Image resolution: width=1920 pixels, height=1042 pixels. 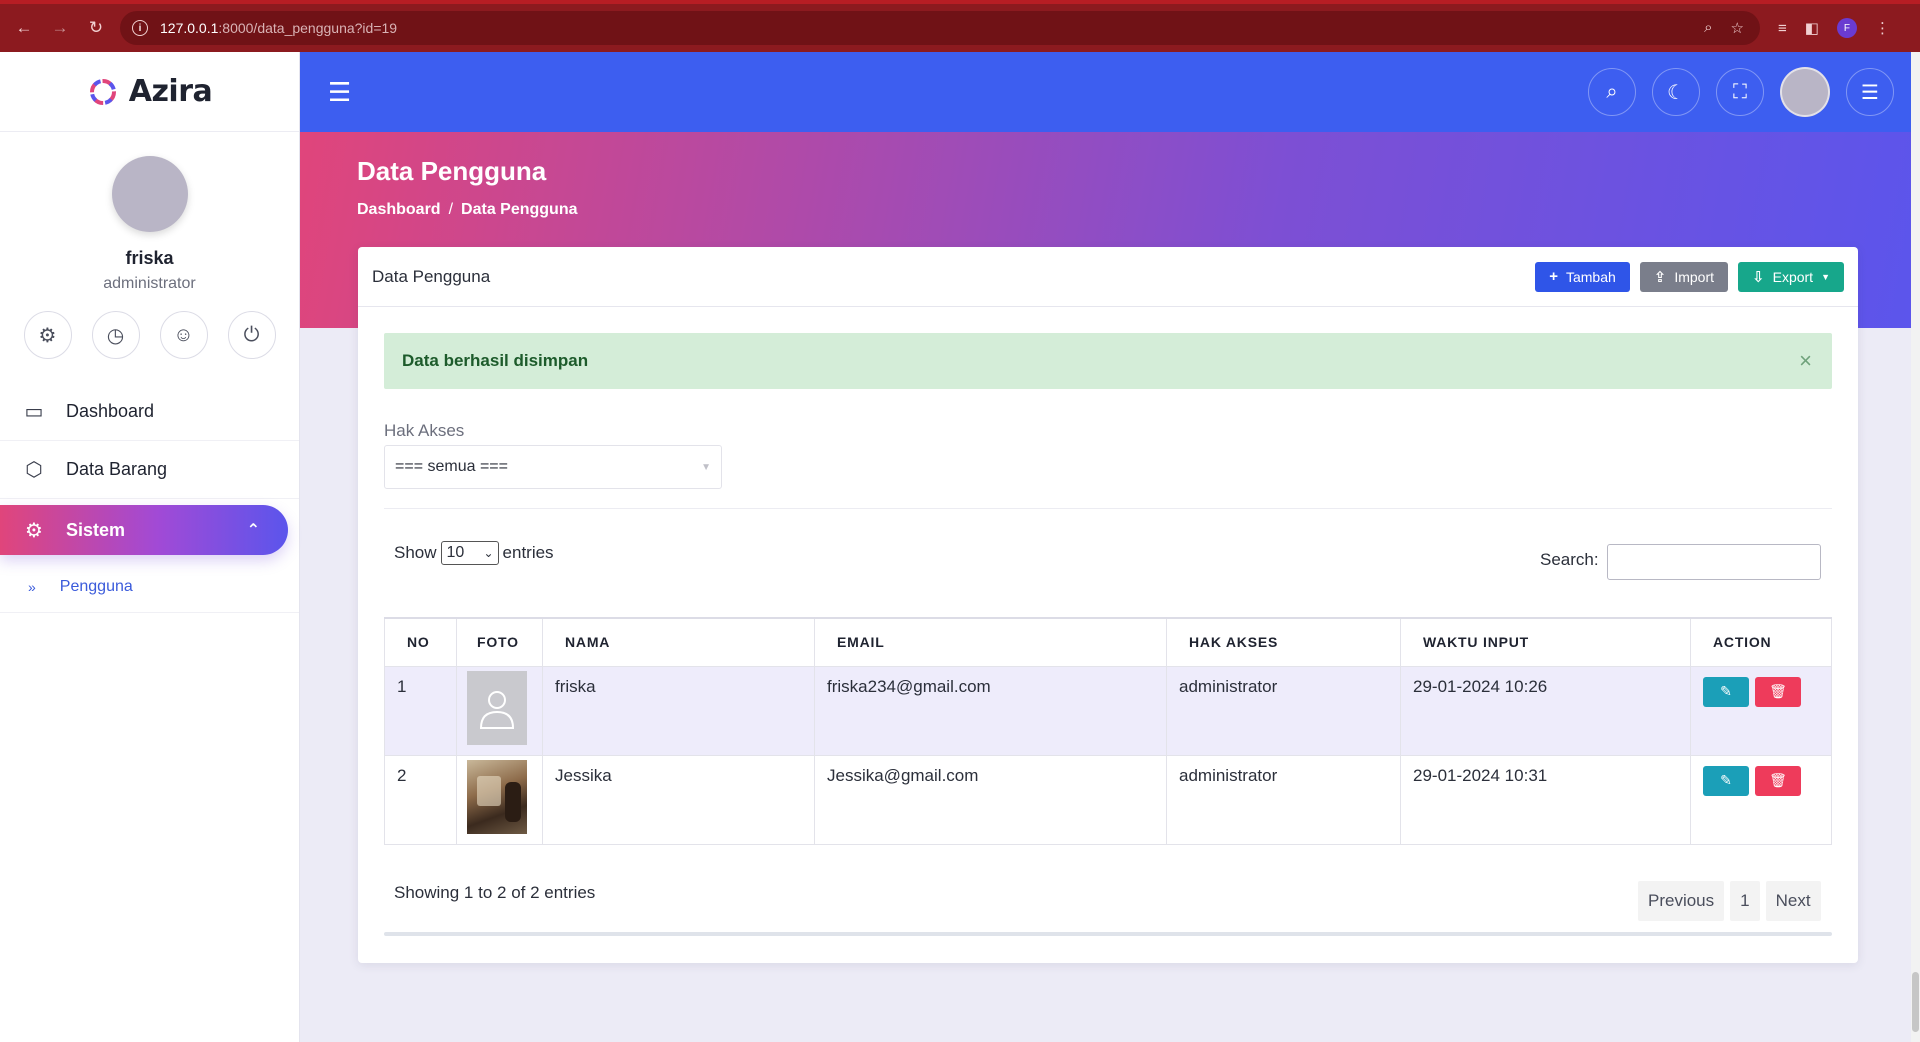 What do you see at coordinates (1805, 361) in the screenshot?
I see `close-icon: ×` at bounding box center [1805, 361].